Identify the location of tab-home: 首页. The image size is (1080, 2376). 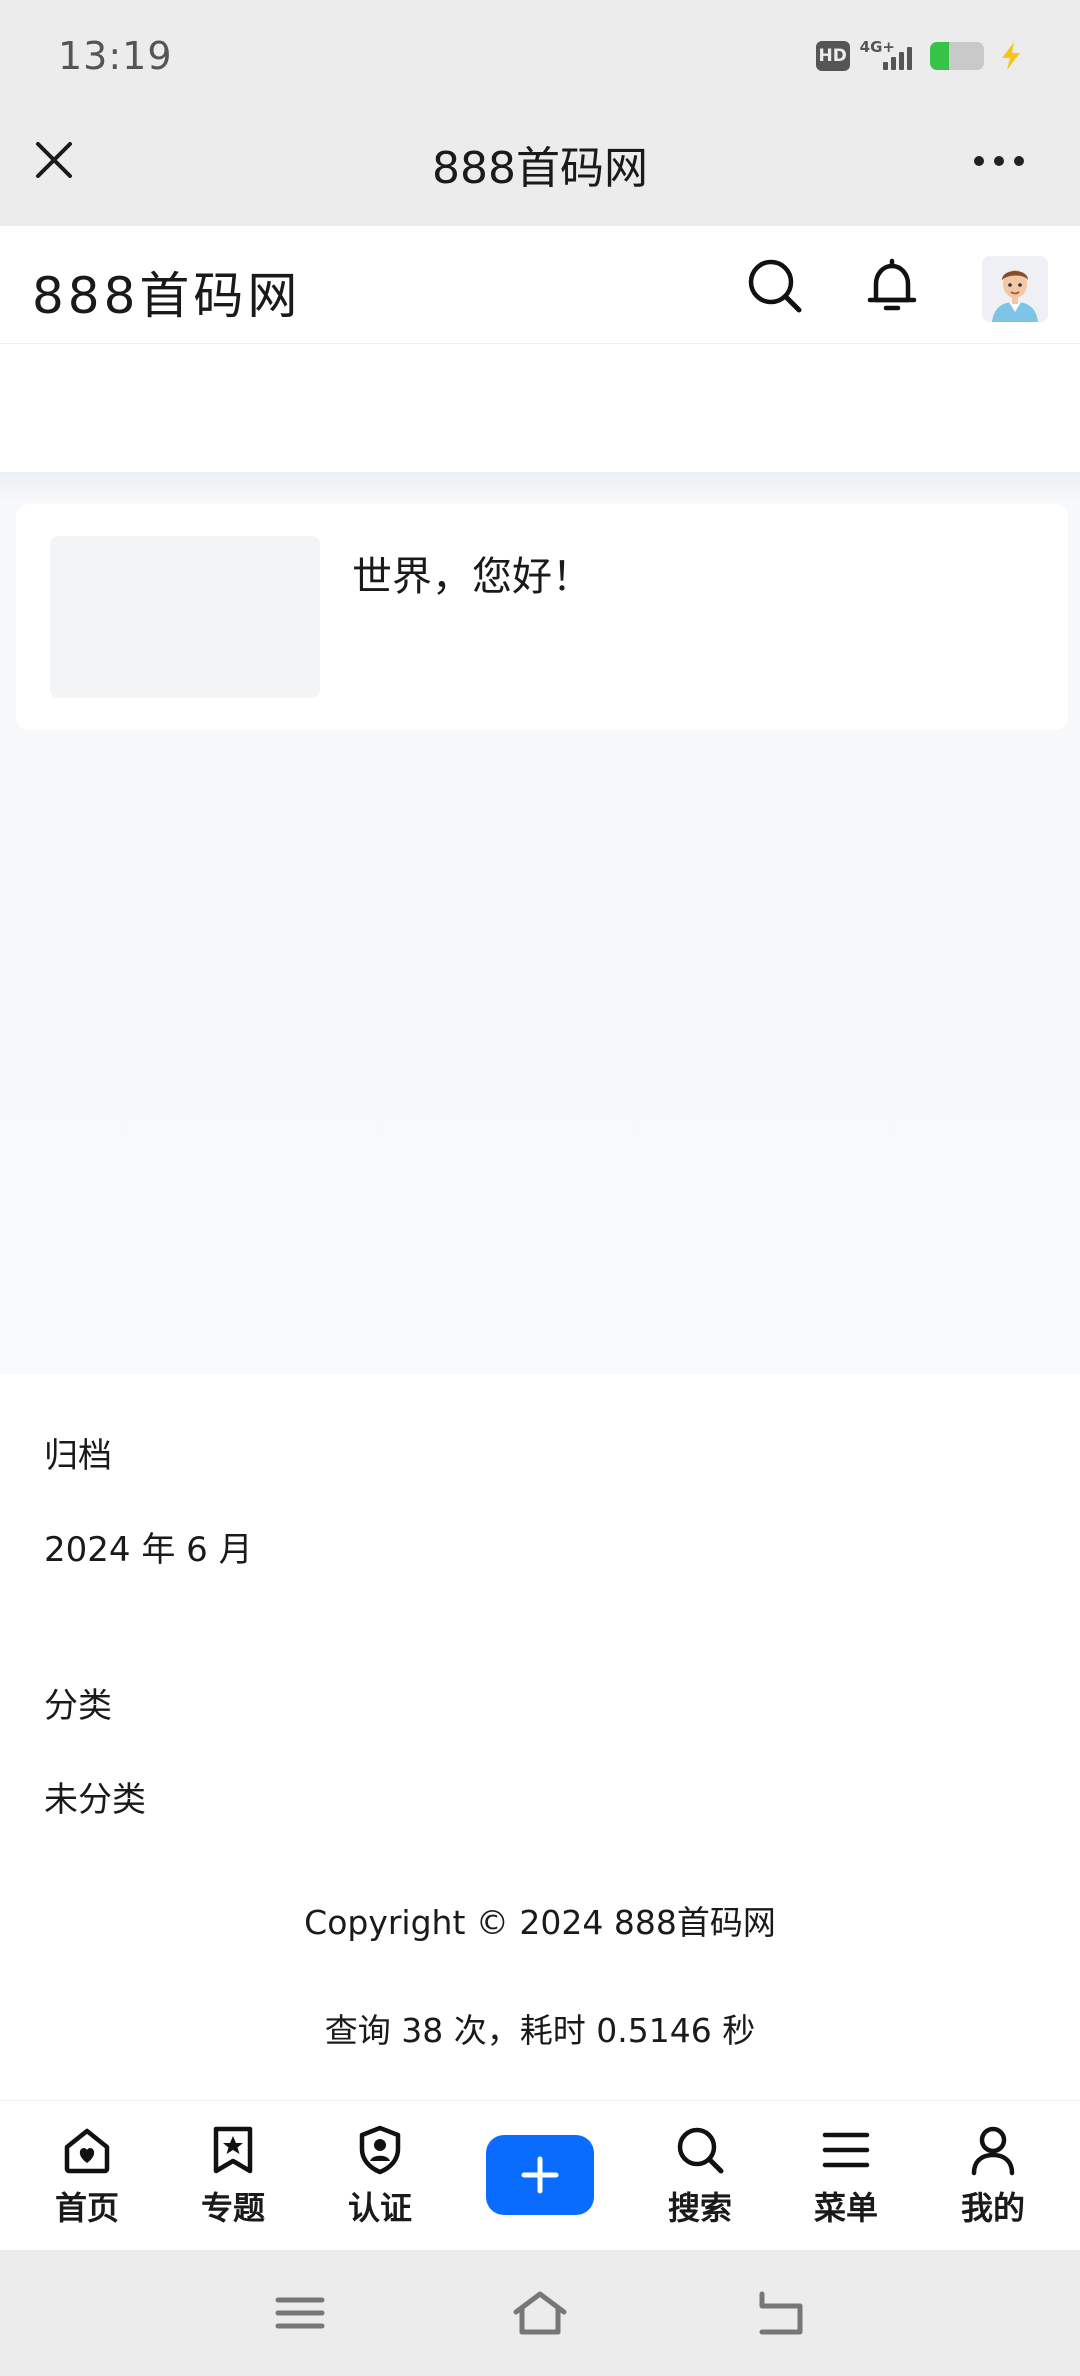
(87, 2176).